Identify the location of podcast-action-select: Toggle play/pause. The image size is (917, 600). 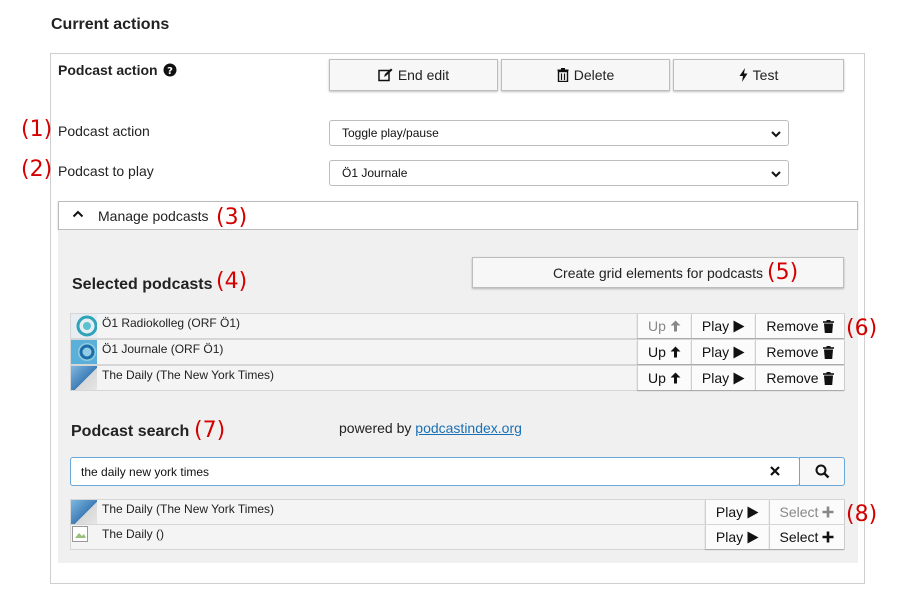
(559, 133).